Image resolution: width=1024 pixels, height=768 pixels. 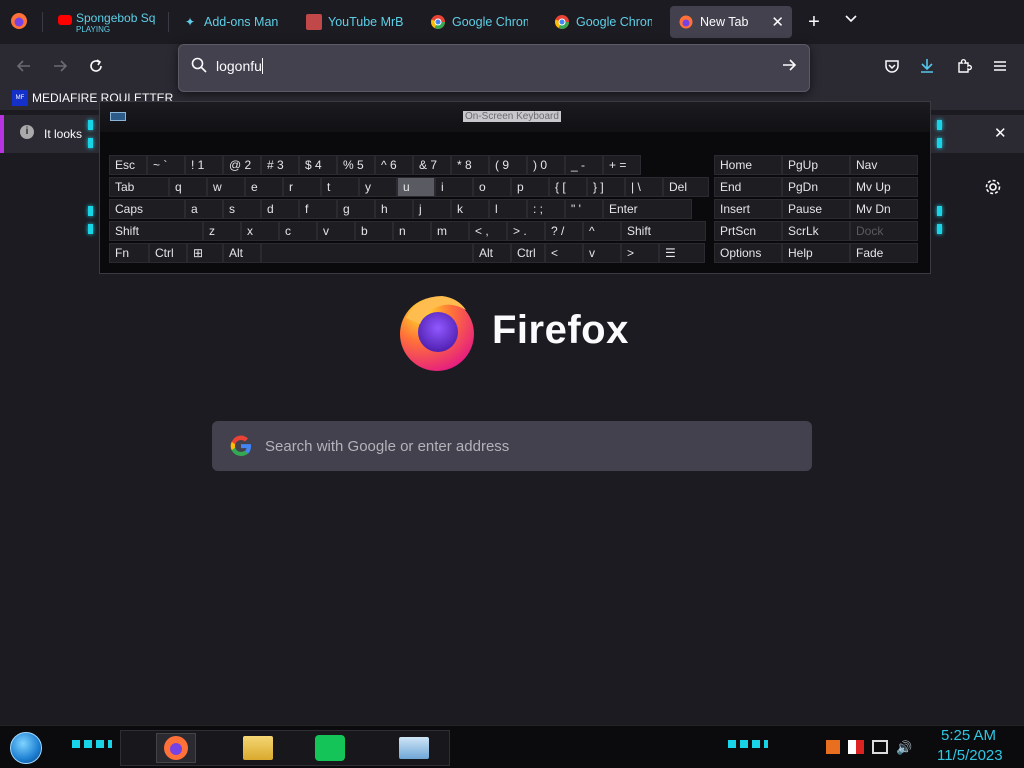 I want to click on osk-key: " ', so click(x=584, y=209).